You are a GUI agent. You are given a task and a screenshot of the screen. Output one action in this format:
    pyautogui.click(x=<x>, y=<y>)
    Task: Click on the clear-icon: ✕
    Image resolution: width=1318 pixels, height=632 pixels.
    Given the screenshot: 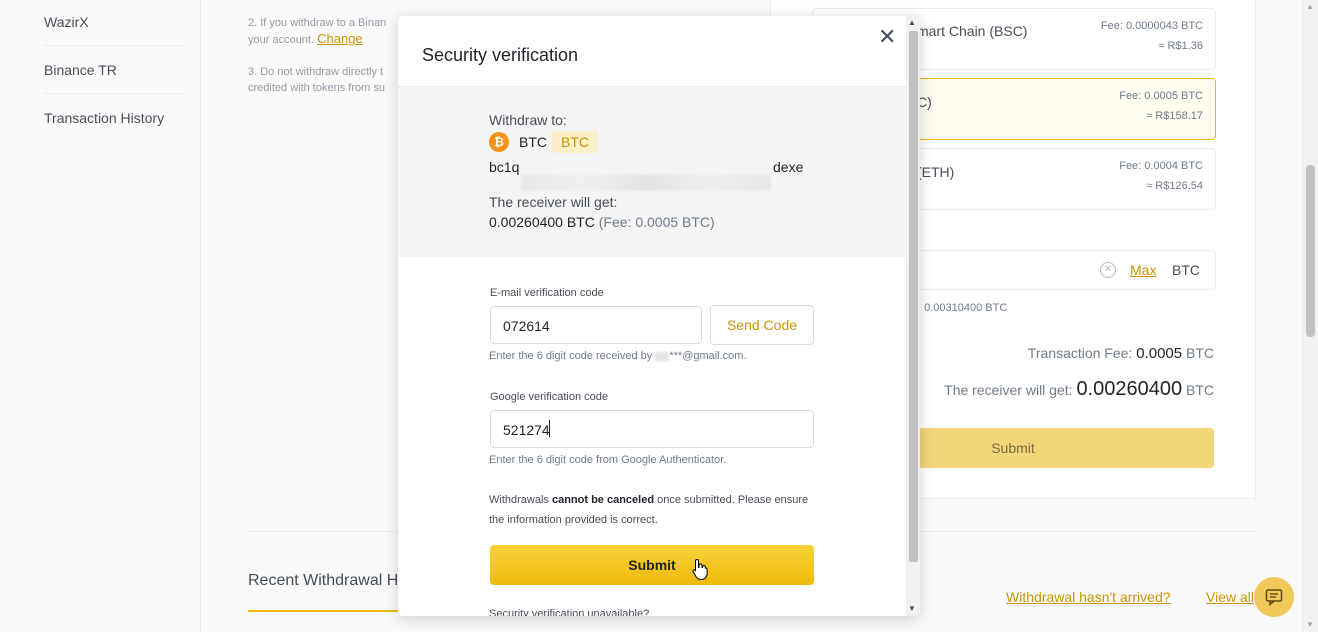 What is the action you would take?
    pyautogui.click(x=1108, y=270)
    